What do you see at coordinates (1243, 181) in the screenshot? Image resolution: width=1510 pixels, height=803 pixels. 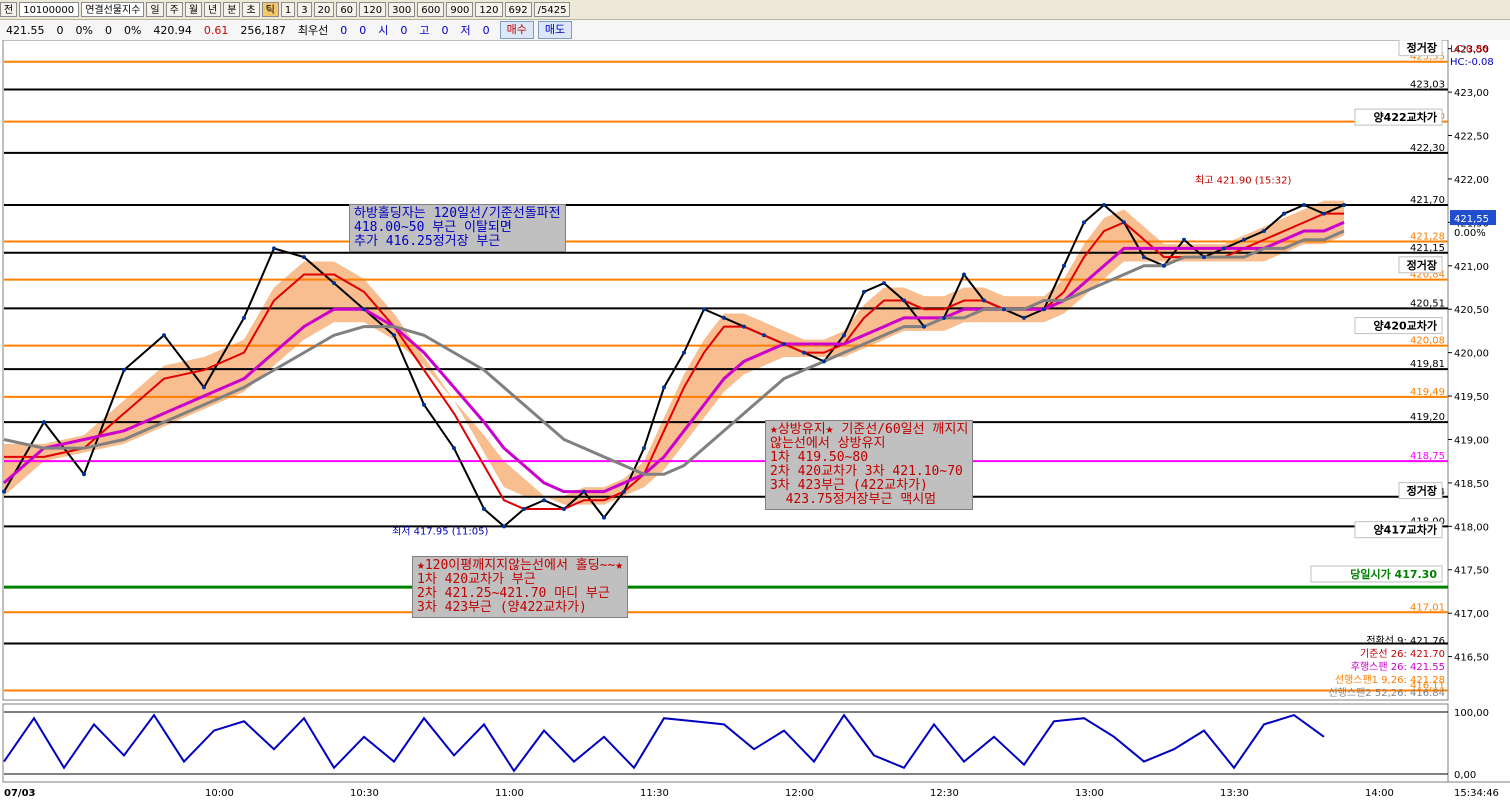 I see `high-mark-label: 최고 421.90 (15:32)` at bounding box center [1243, 181].